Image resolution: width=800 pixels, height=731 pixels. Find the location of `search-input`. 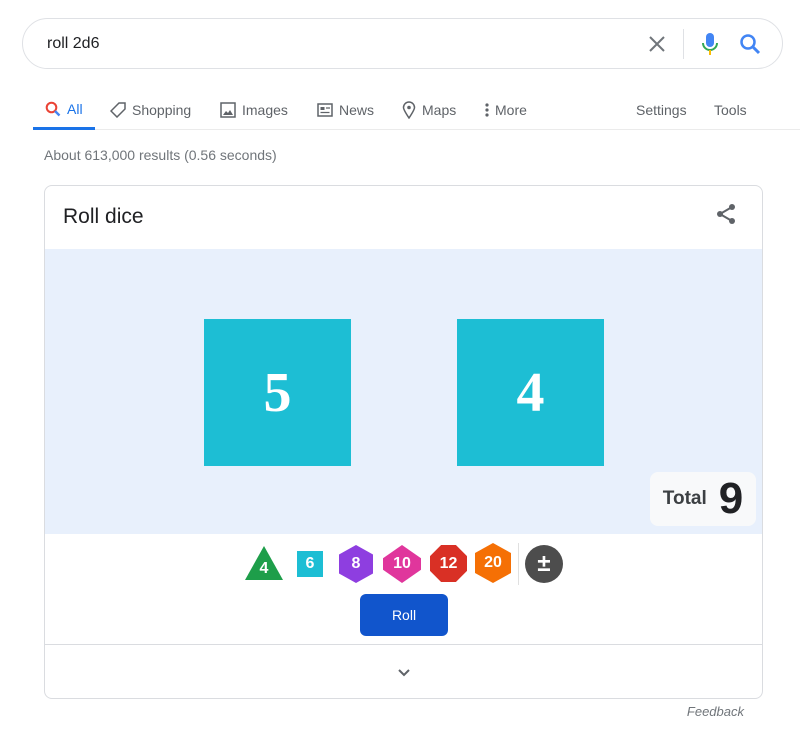

search-input is located at coordinates (341, 43).